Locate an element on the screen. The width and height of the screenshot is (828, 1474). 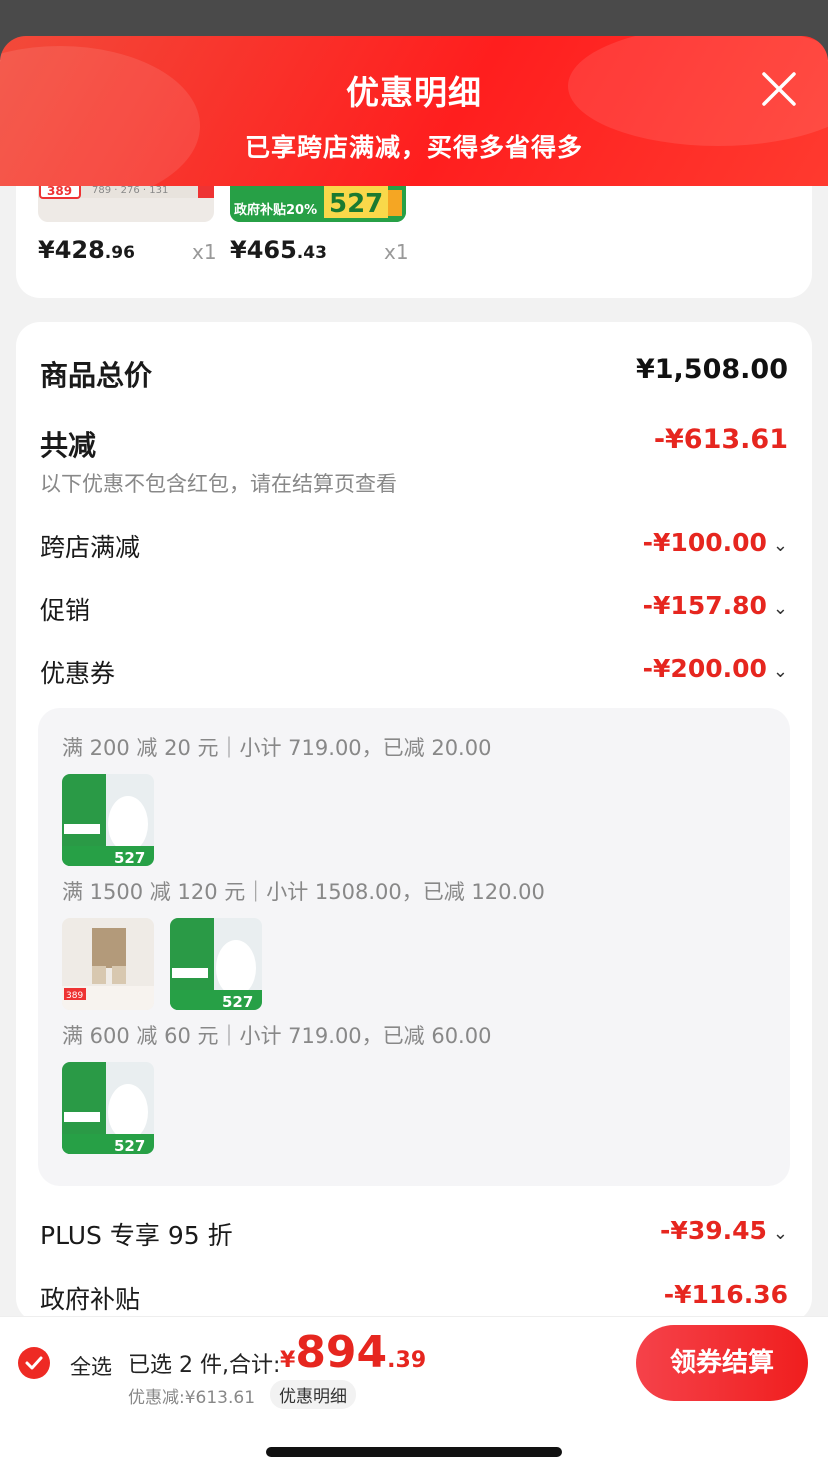
home-area is located at coordinates (414, 1442).